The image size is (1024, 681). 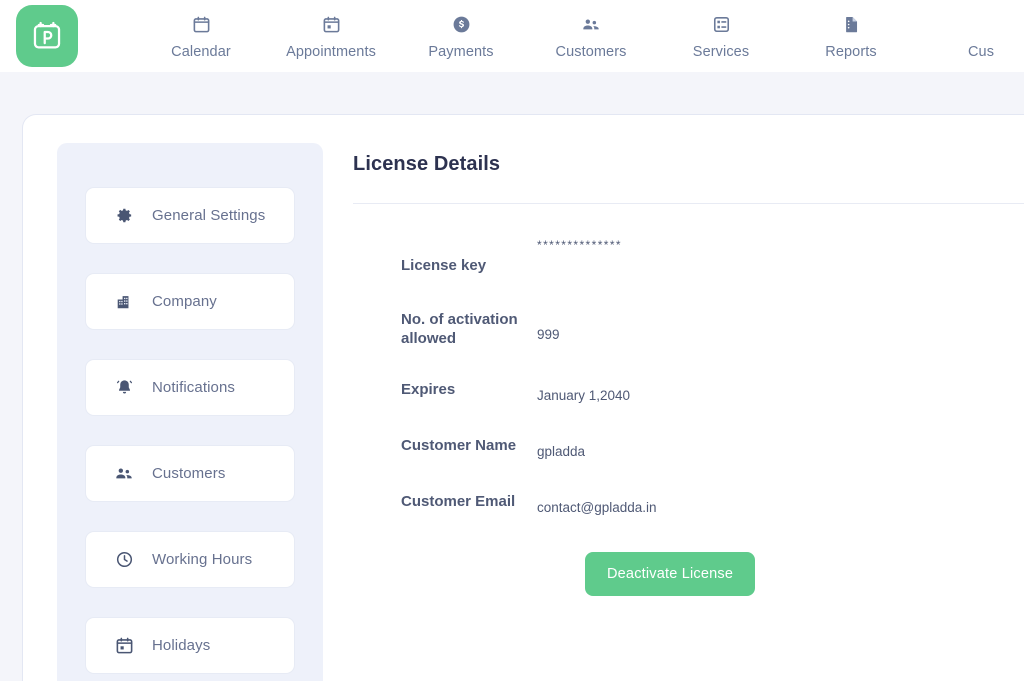 I want to click on detail-value-license-key: **************, so click(x=579, y=245).